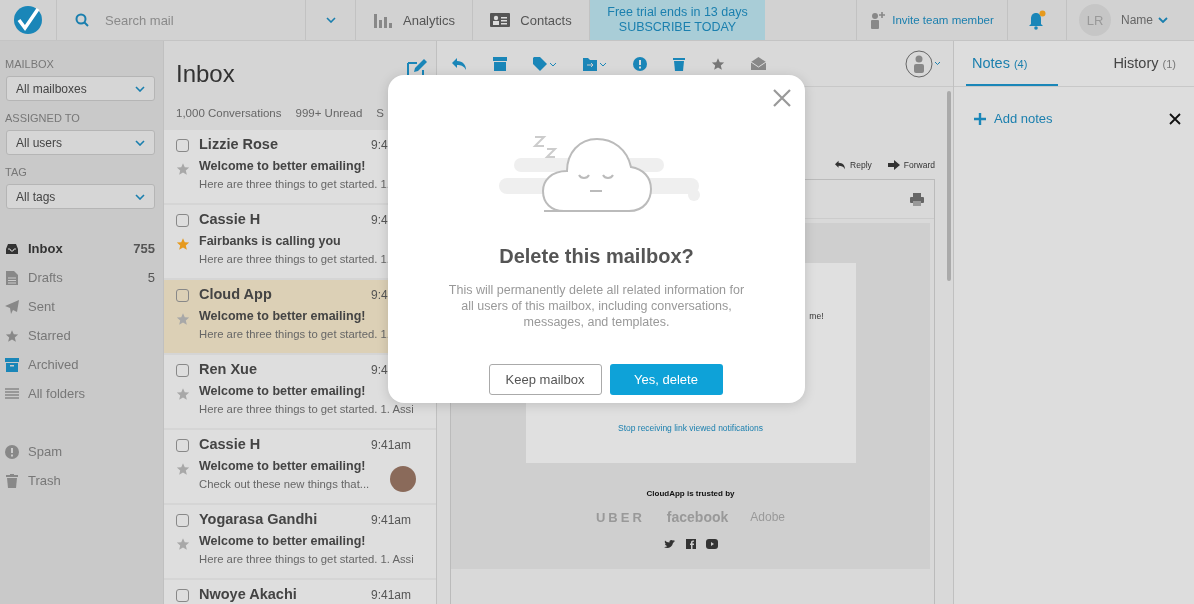 The width and height of the screenshot is (1194, 604). What do you see at coordinates (80, 306) in the screenshot?
I see `folder-item: Sent` at bounding box center [80, 306].